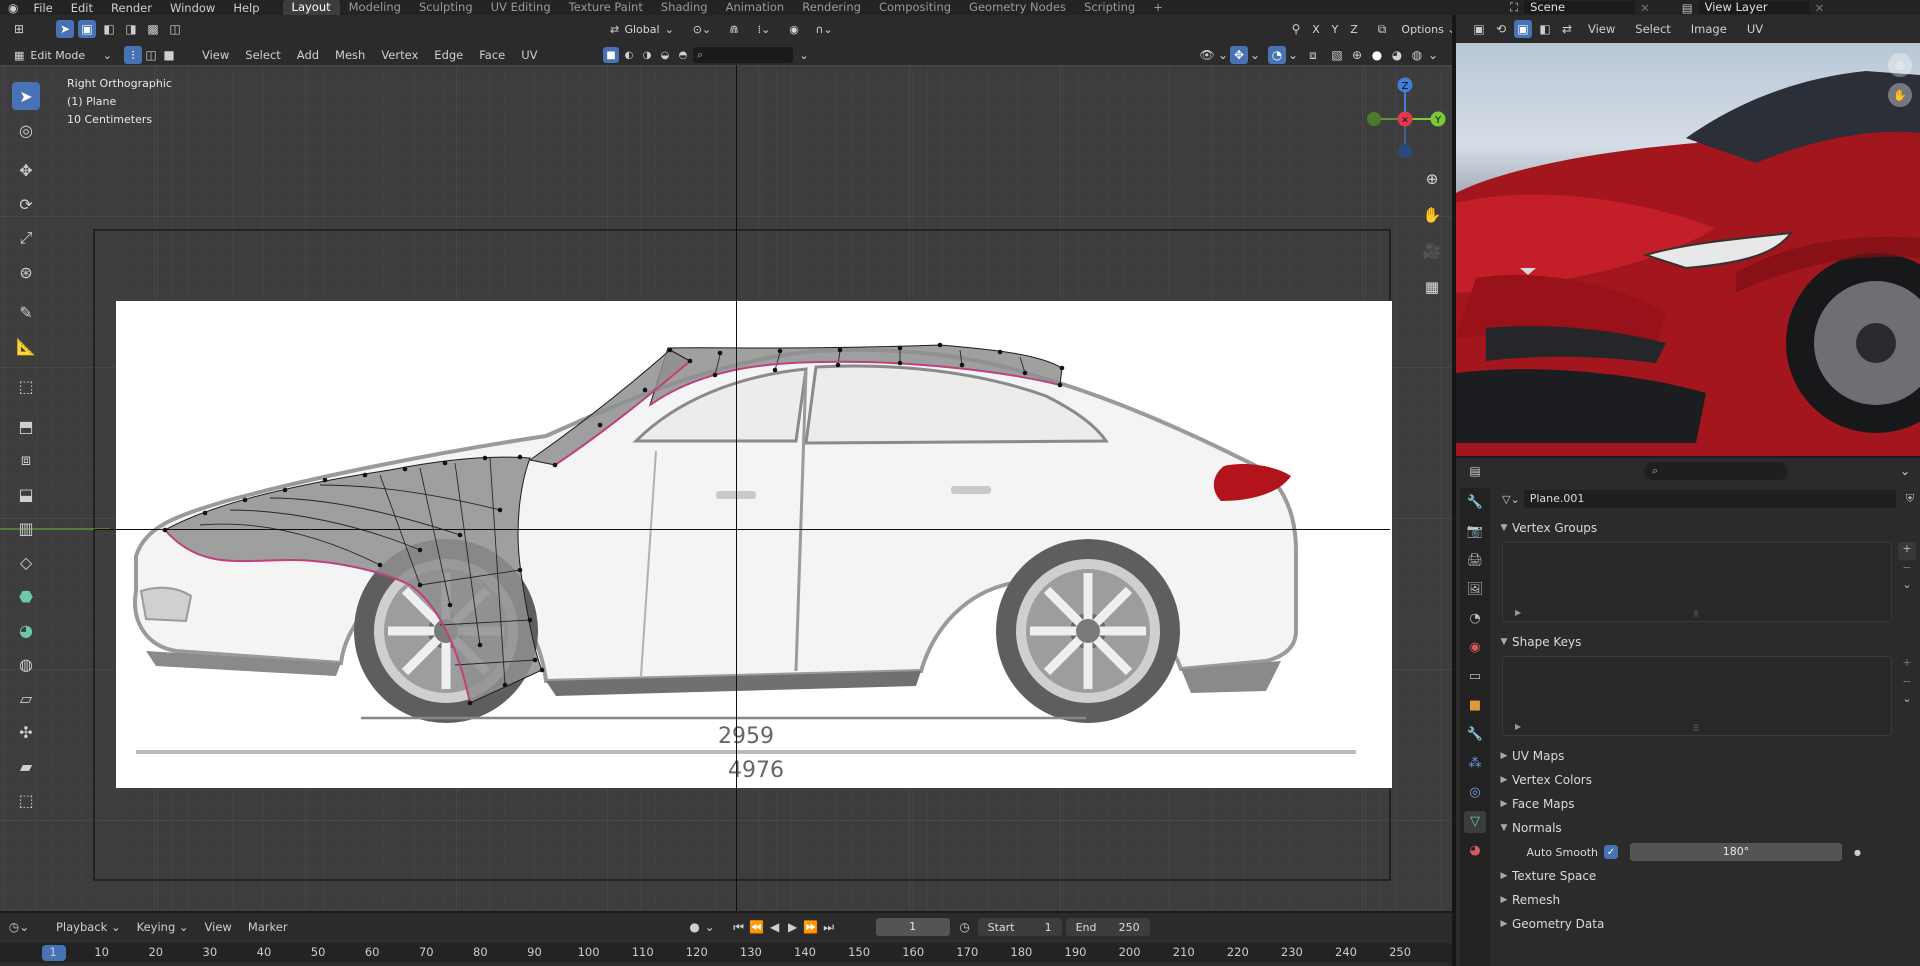 This screenshot has height=966, width=1920. What do you see at coordinates (1708, 924) in the screenshot?
I see `panel-geometry-data: ▶ Geometry Data` at bounding box center [1708, 924].